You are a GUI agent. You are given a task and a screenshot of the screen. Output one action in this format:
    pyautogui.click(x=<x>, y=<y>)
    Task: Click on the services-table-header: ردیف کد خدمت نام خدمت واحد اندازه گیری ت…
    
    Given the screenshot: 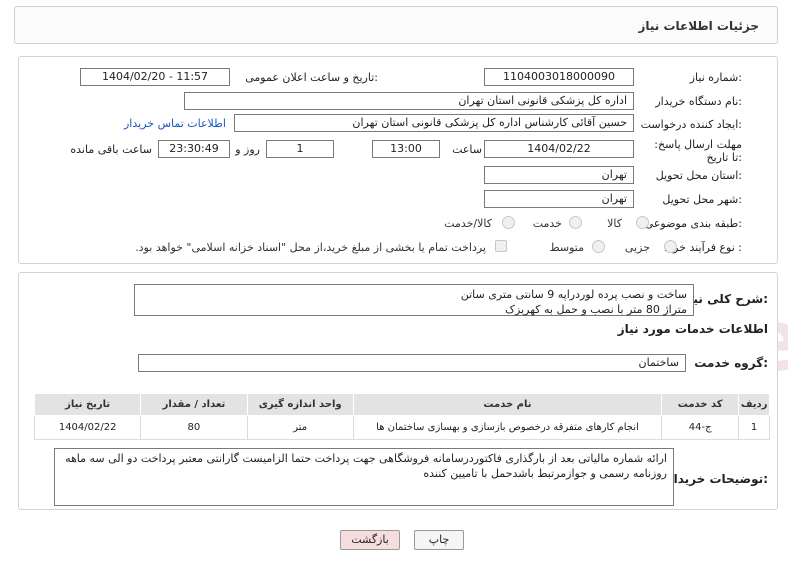 What is the action you would take?
    pyautogui.click(x=401, y=404)
    